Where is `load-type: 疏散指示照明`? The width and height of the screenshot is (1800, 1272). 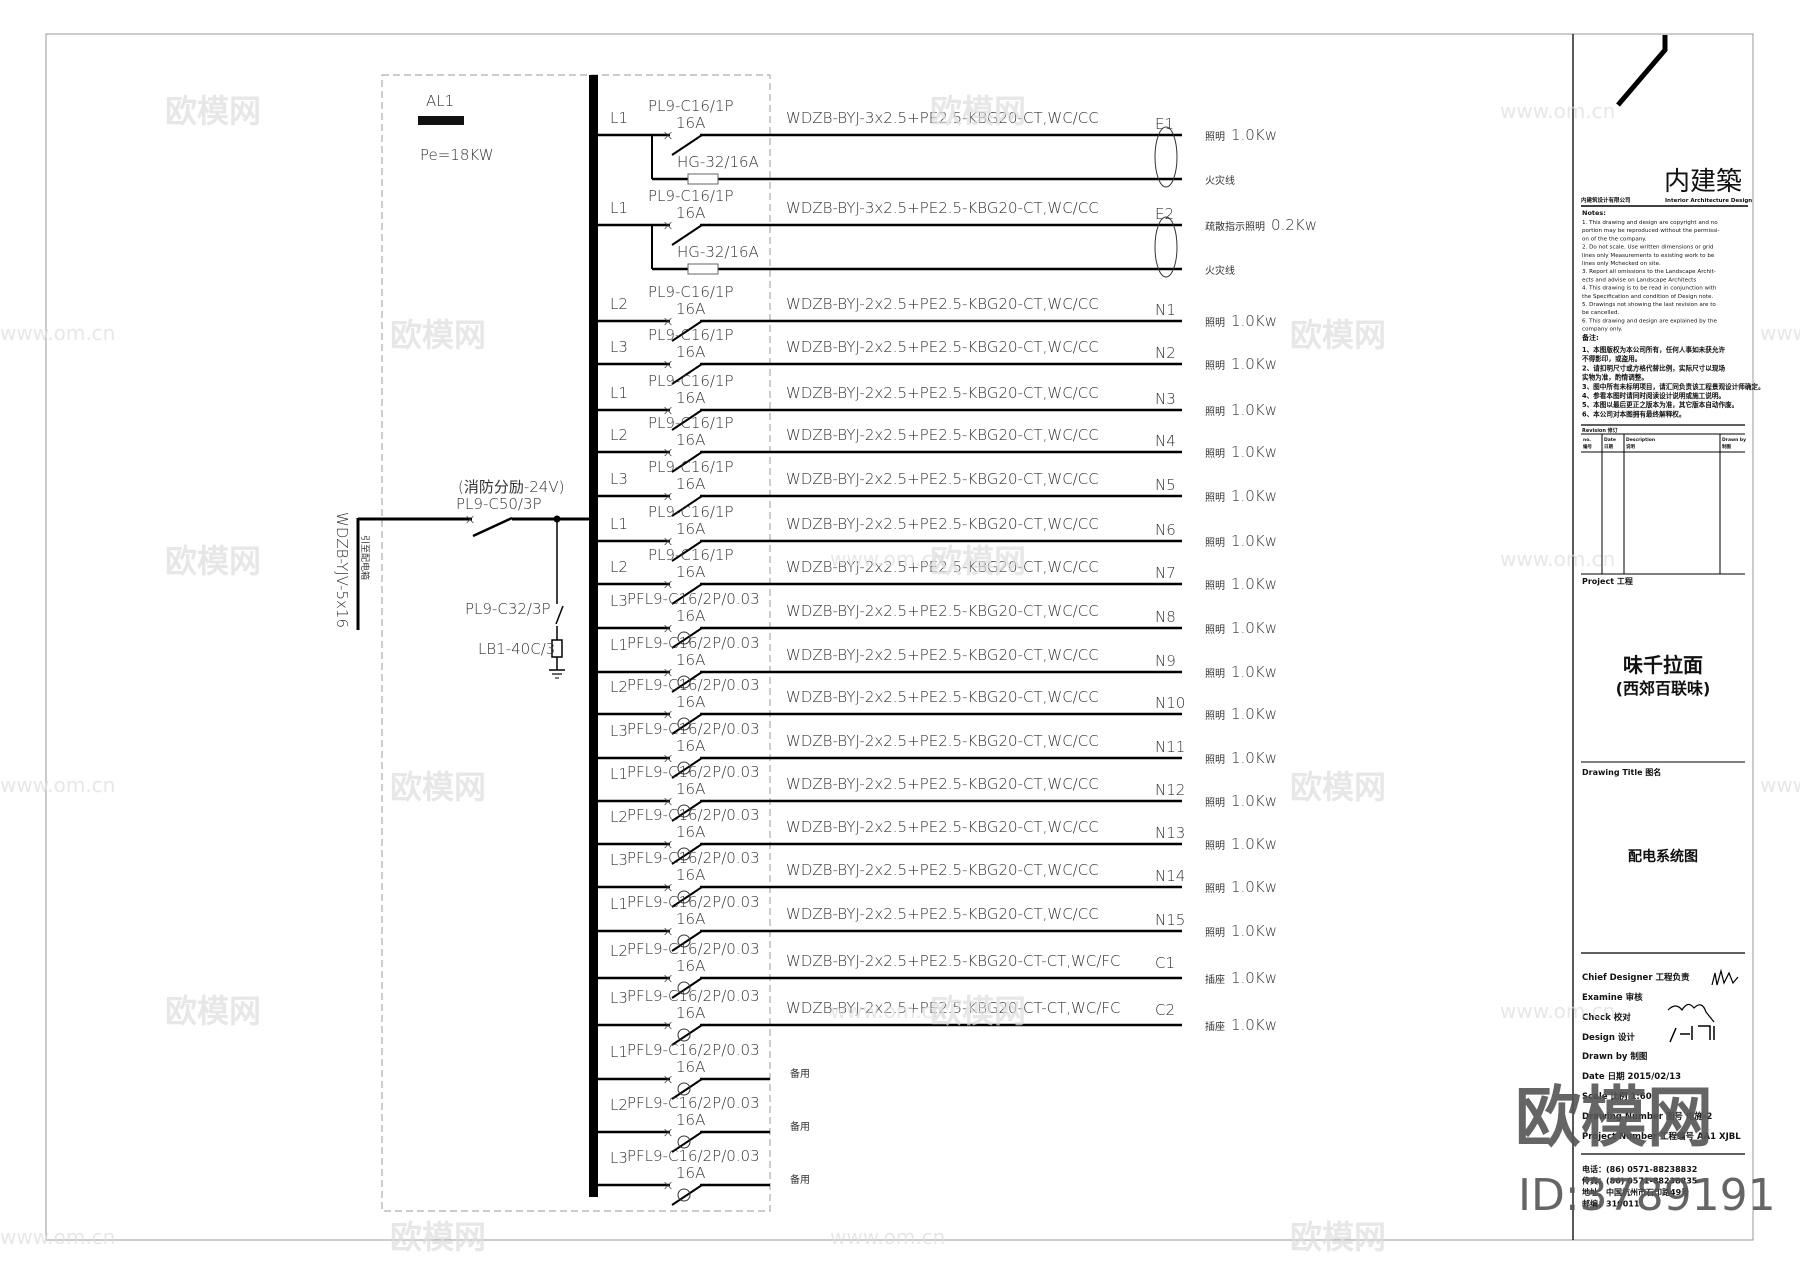
load-type: 疏散指示照明 is located at coordinates (1235, 226).